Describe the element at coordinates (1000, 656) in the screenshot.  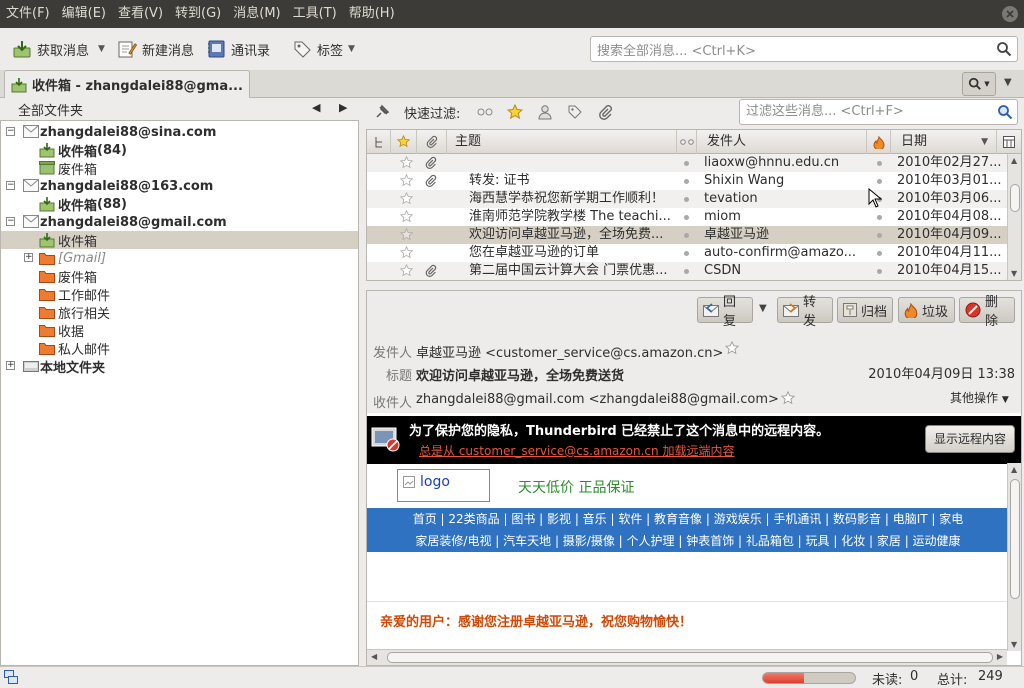
I see `scroll-right-icon: ▶` at that location.